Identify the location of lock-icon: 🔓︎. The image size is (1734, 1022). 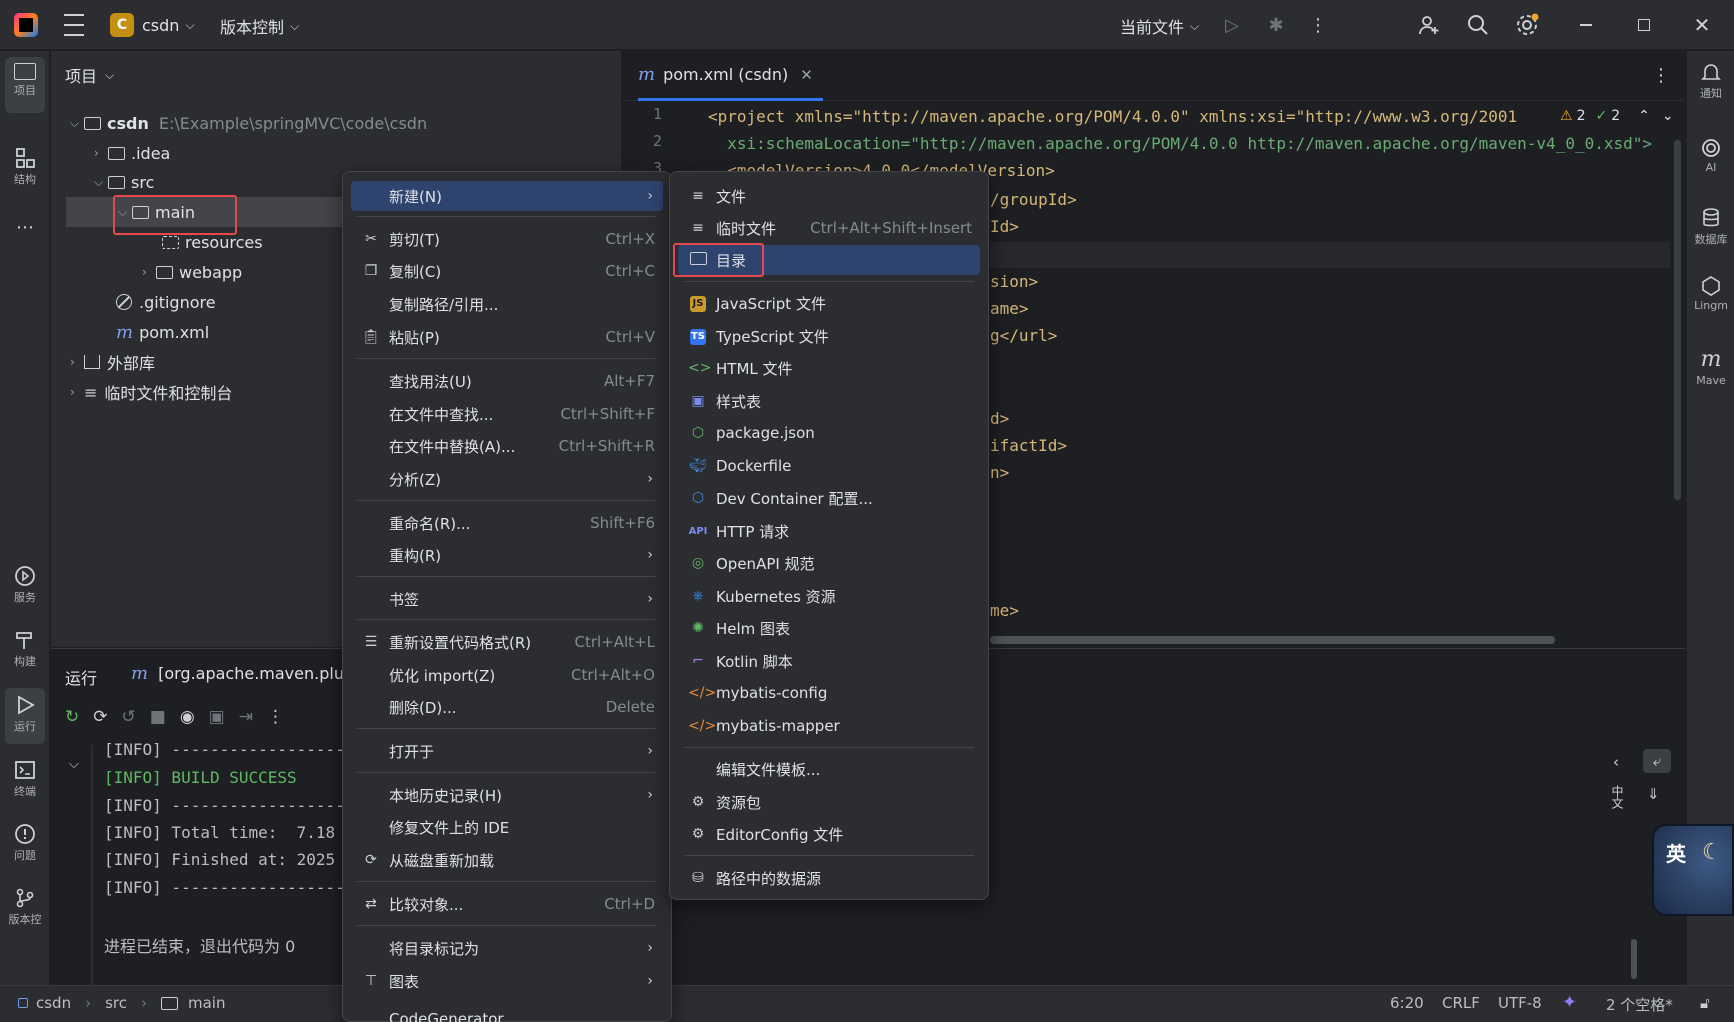
(1705, 1003).